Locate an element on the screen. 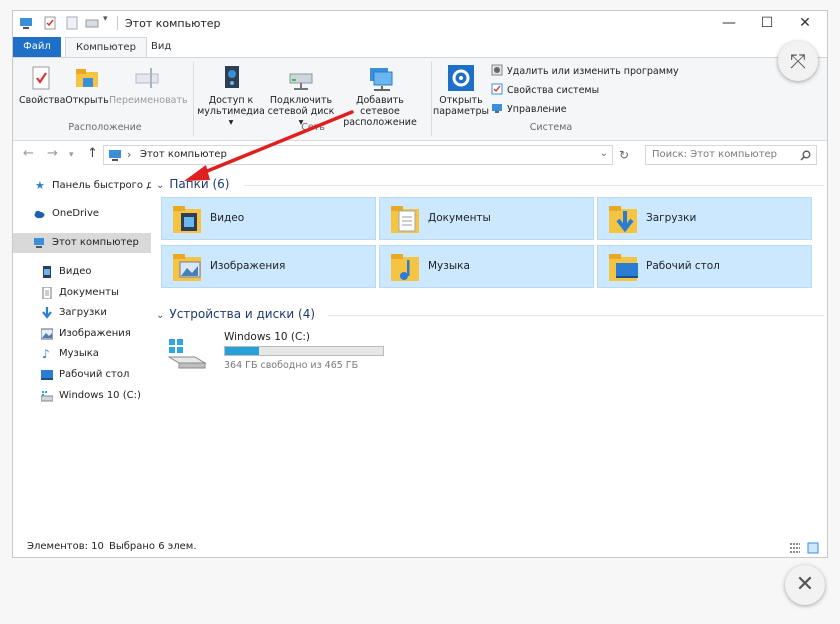  system-properties-button: Свойства системы is located at coordinates (545, 91).